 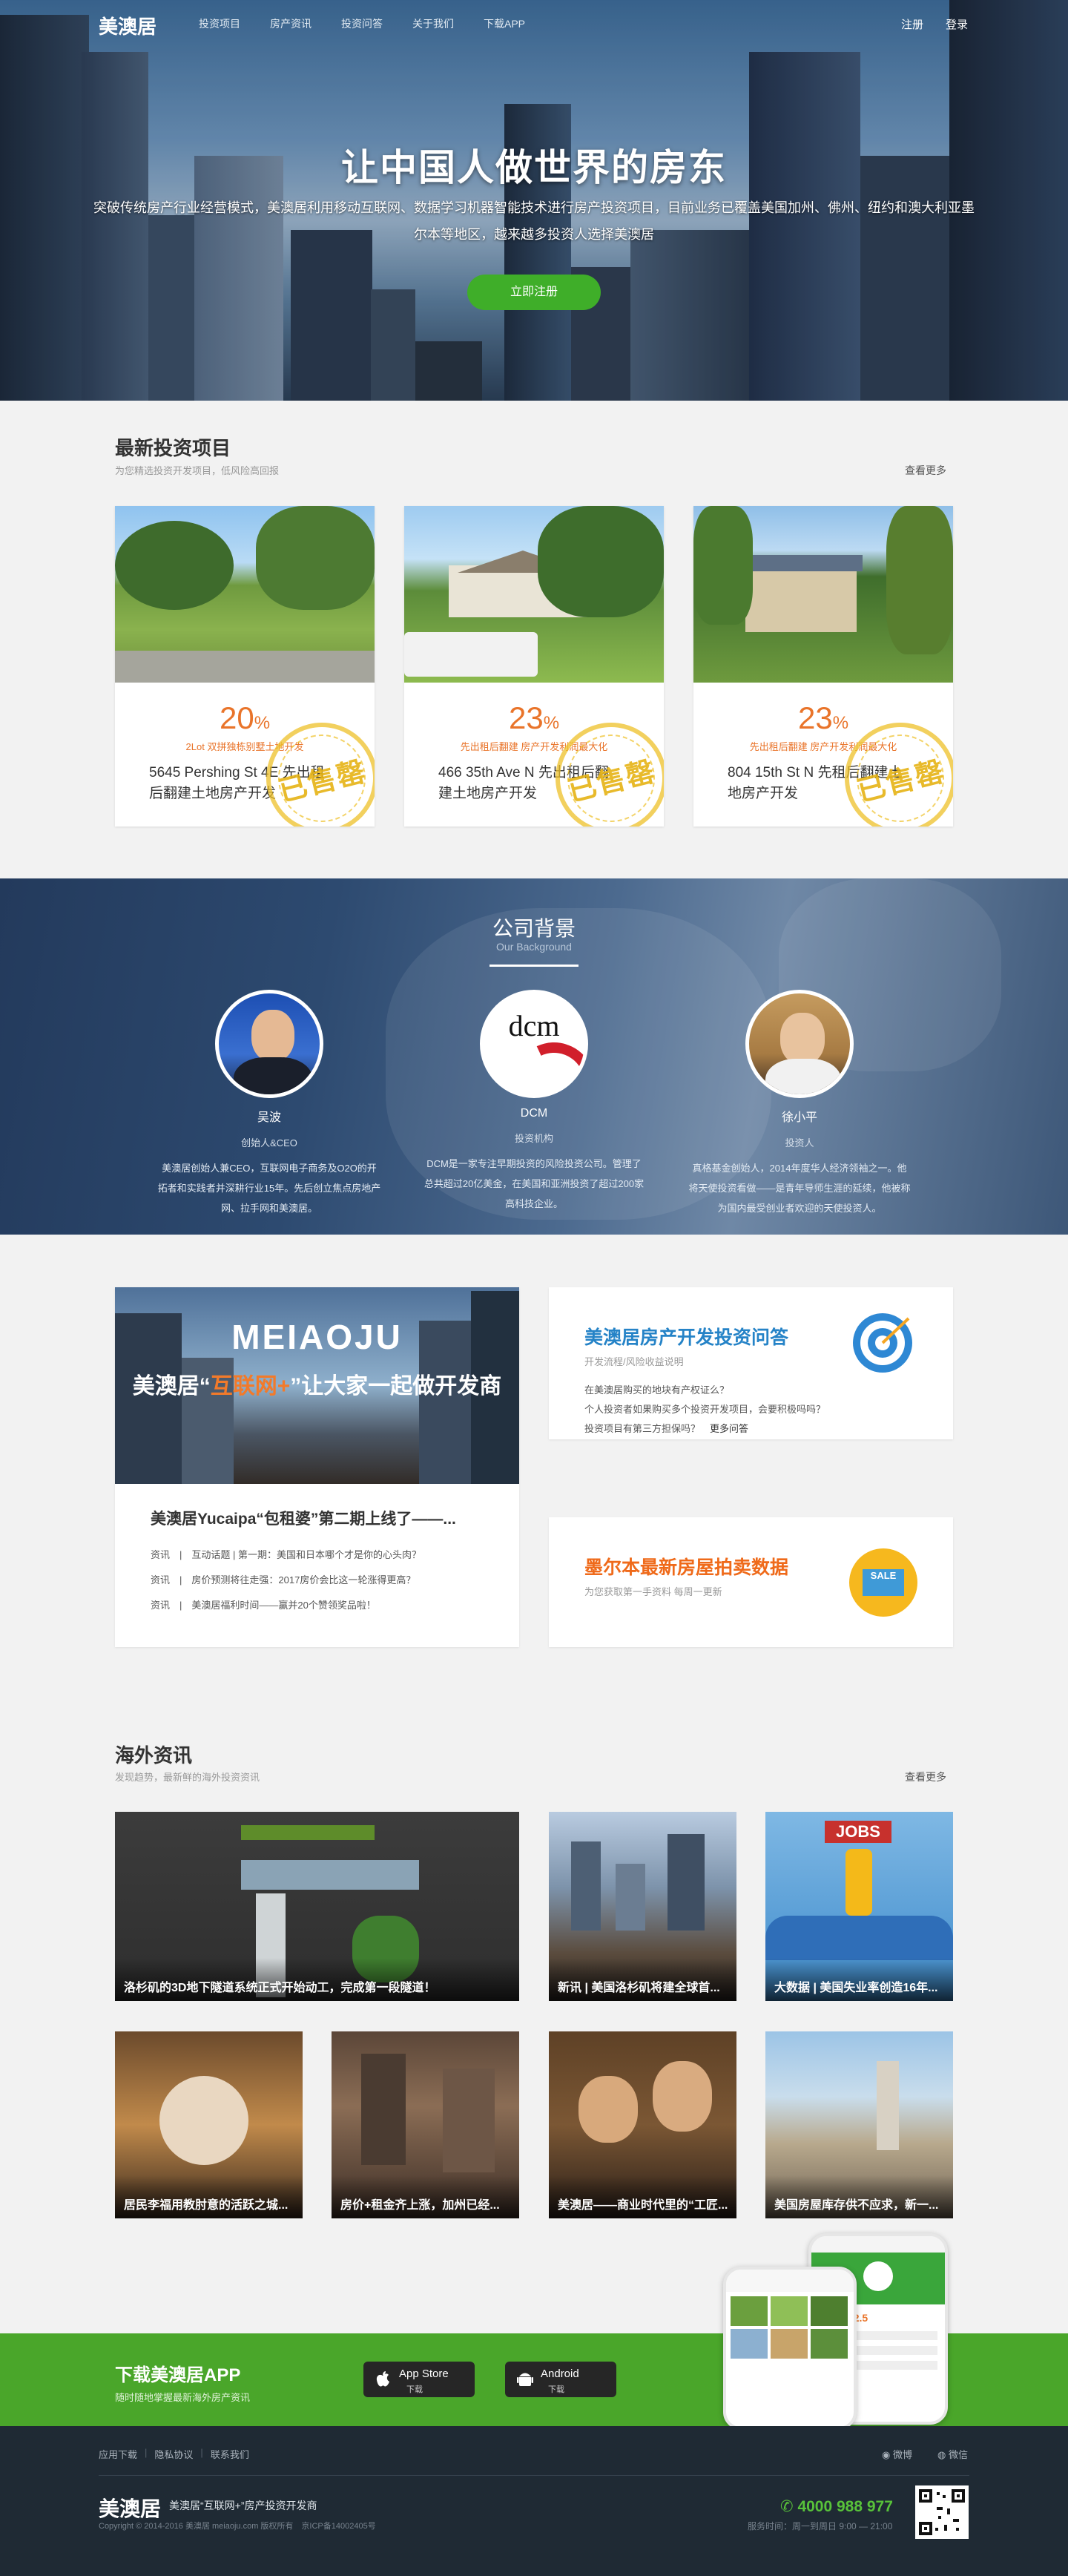 What do you see at coordinates (666, 1428) in the screenshot?
I see `qa-question: 投资项目有第三方担保吗？ 更多问答` at bounding box center [666, 1428].